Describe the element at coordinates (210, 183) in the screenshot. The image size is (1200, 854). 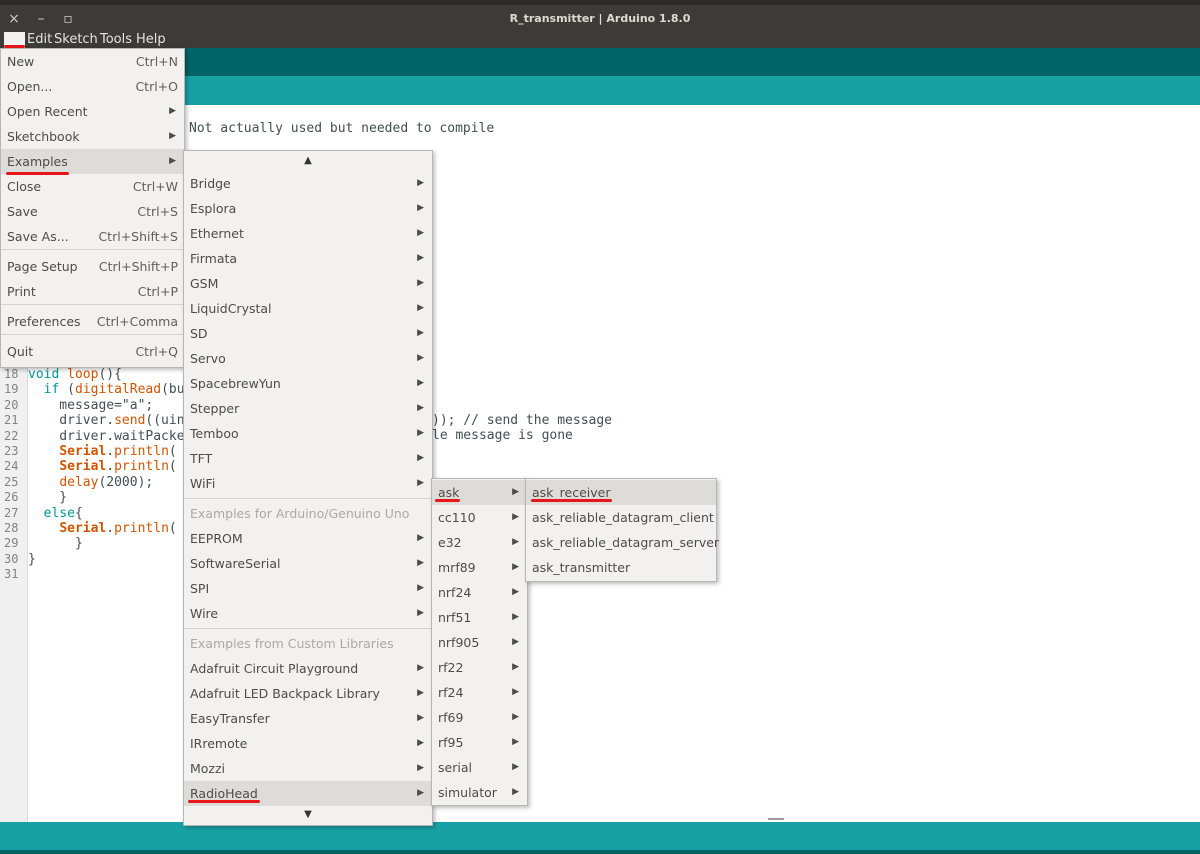
I see `examples-menu-label: Bridge` at that location.